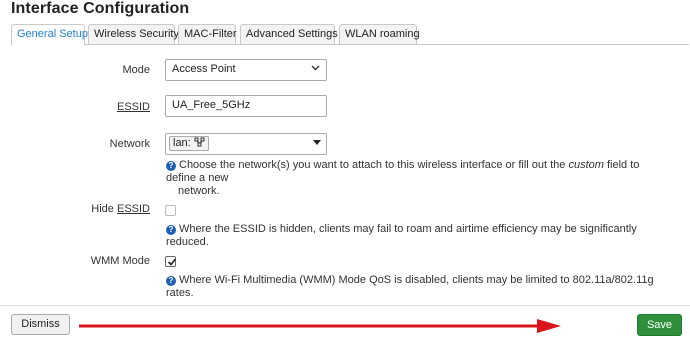 The image size is (690, 349). I want to click on network-icon, so click(199, 143).